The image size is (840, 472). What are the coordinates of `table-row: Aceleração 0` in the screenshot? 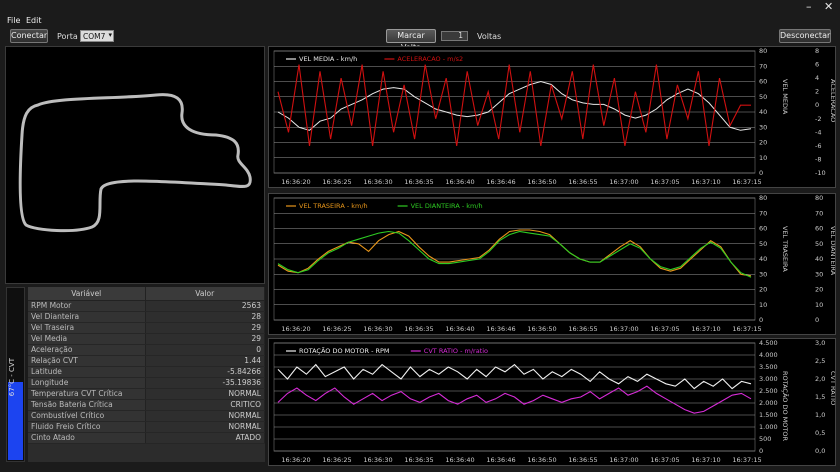 It's located at (146, 350).